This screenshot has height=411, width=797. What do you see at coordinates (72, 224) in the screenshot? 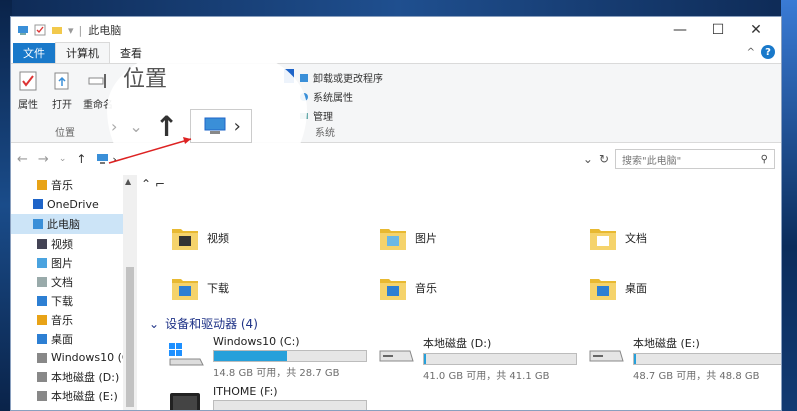
I see `sidebar-item-2: 此电脑` at bounding box center [72, 224].